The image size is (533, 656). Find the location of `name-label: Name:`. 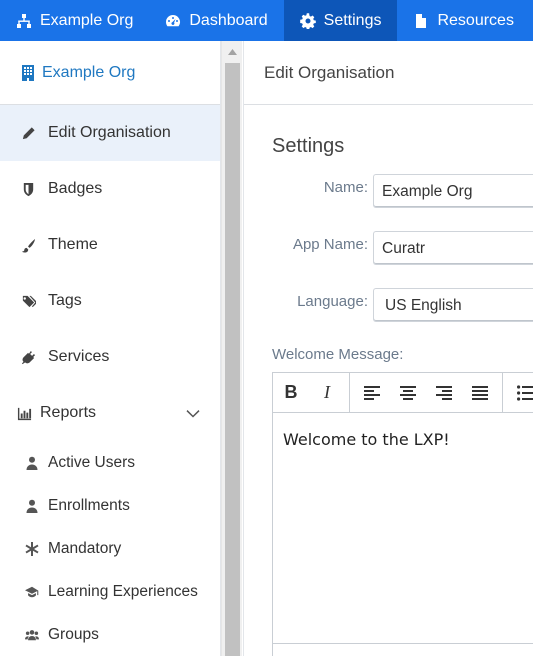

name-label: Name: is located at coordinates (345, 187).